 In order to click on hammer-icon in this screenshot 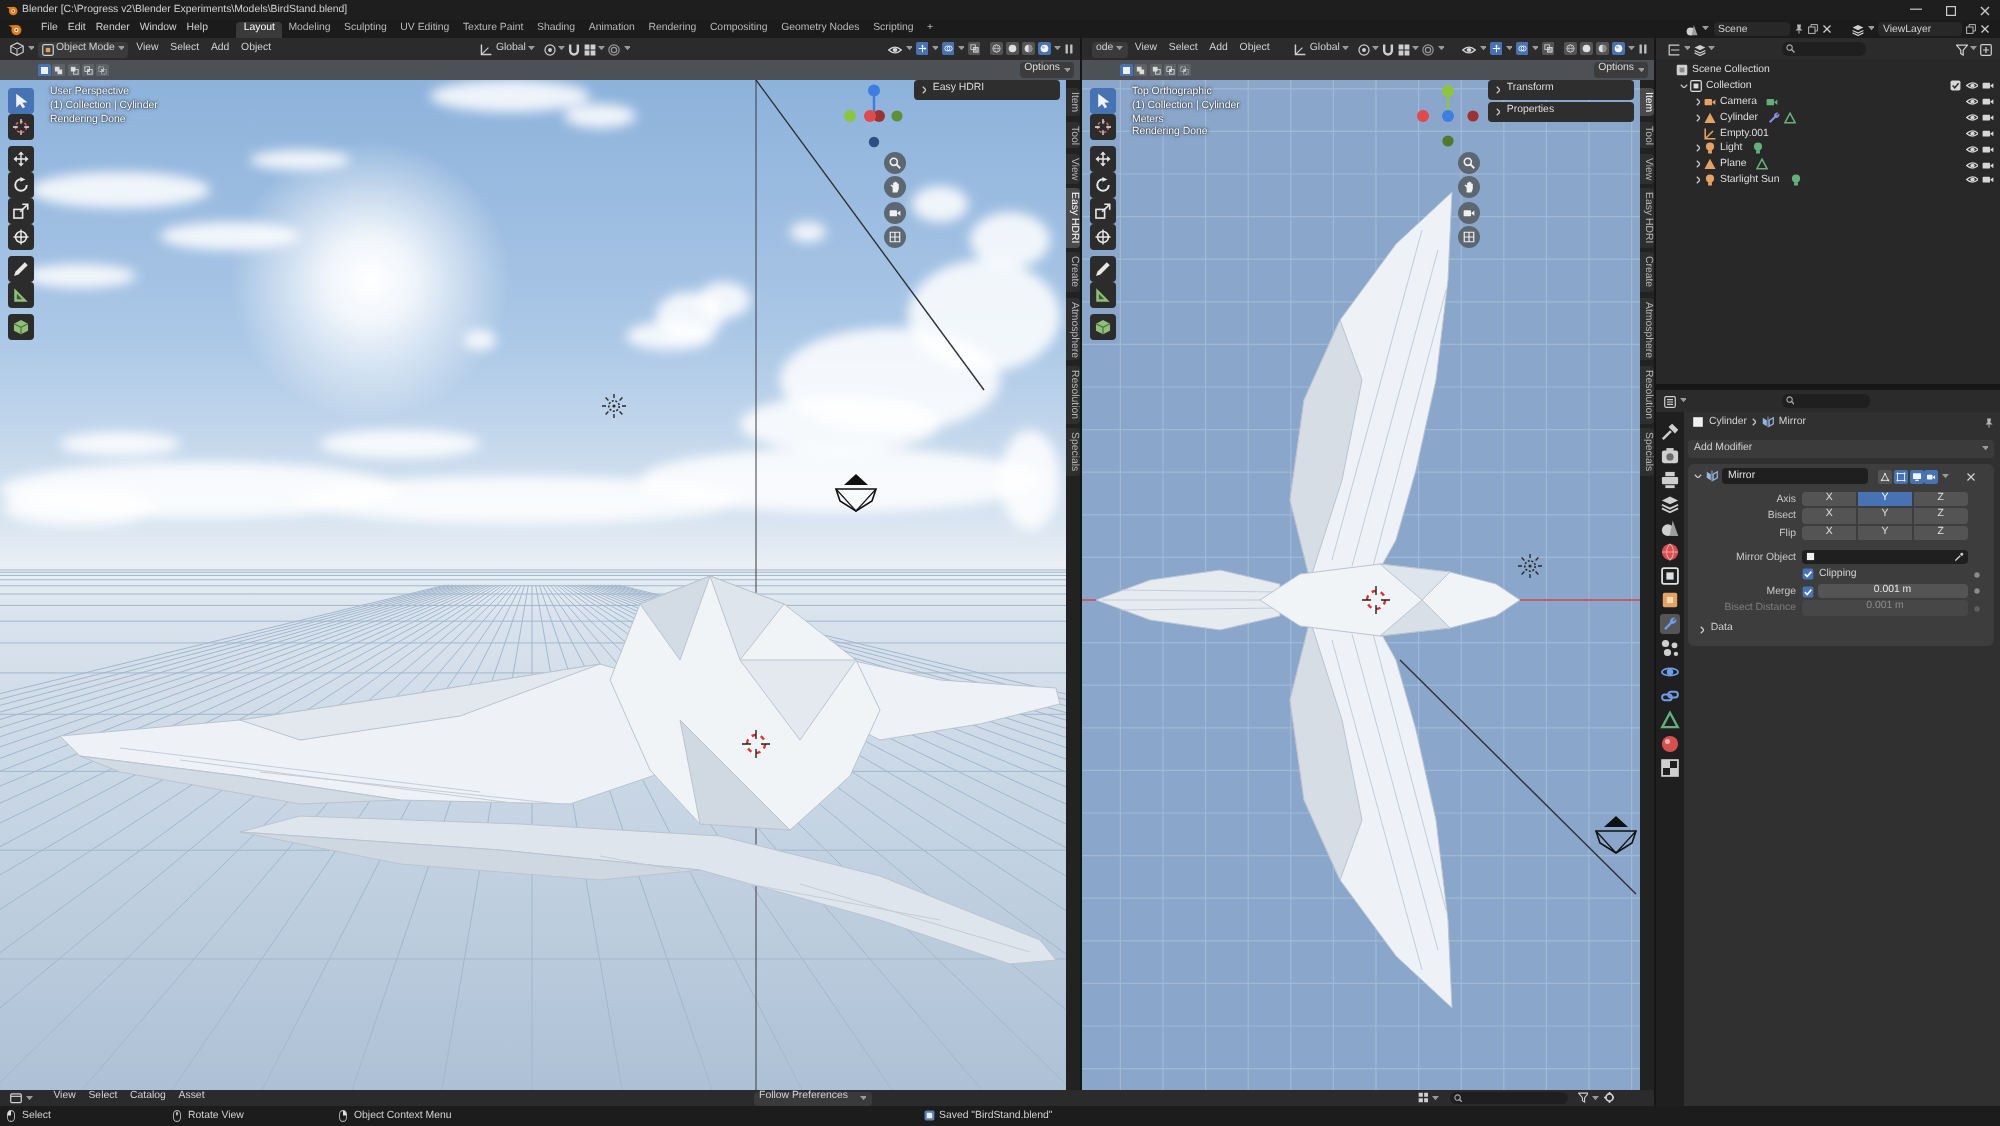, I will do `click(1670, 432)`.